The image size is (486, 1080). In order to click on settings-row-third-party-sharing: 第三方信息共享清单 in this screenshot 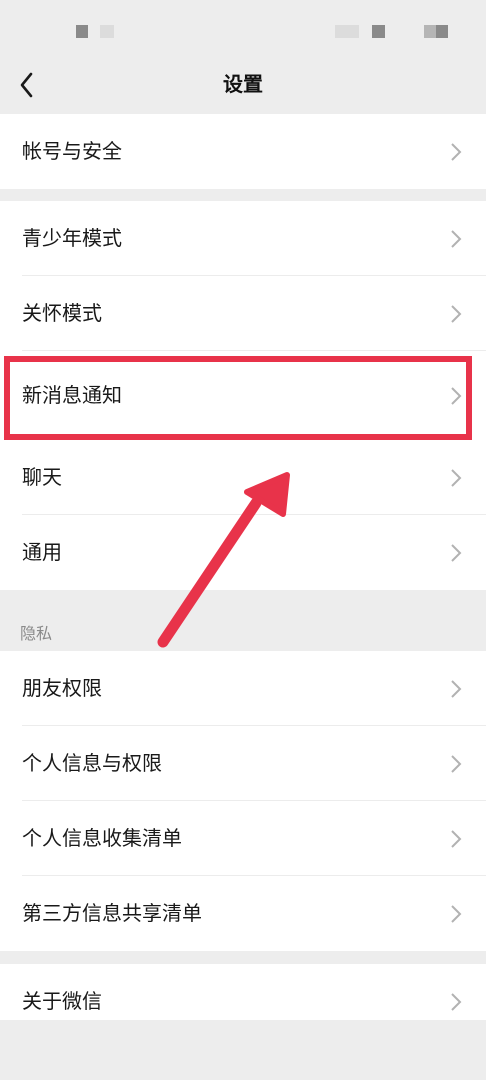, I will do `click(243, 913)`.